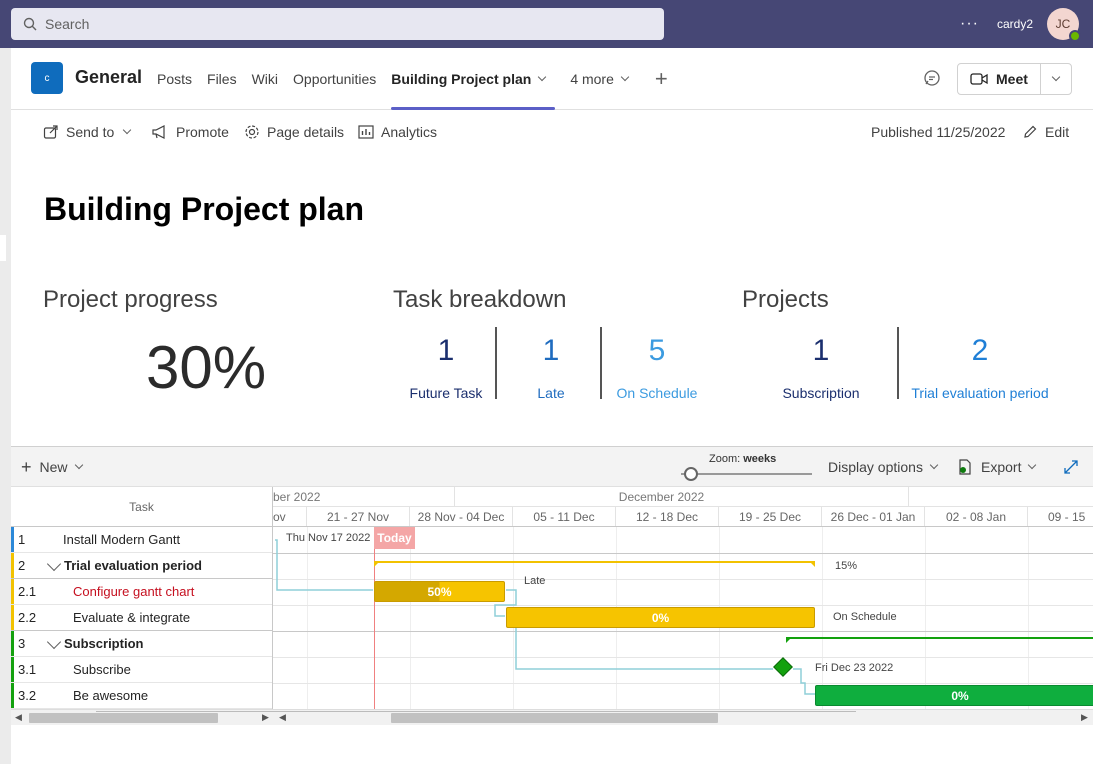  I want to click on team-avatar: c, so click(47, 78).